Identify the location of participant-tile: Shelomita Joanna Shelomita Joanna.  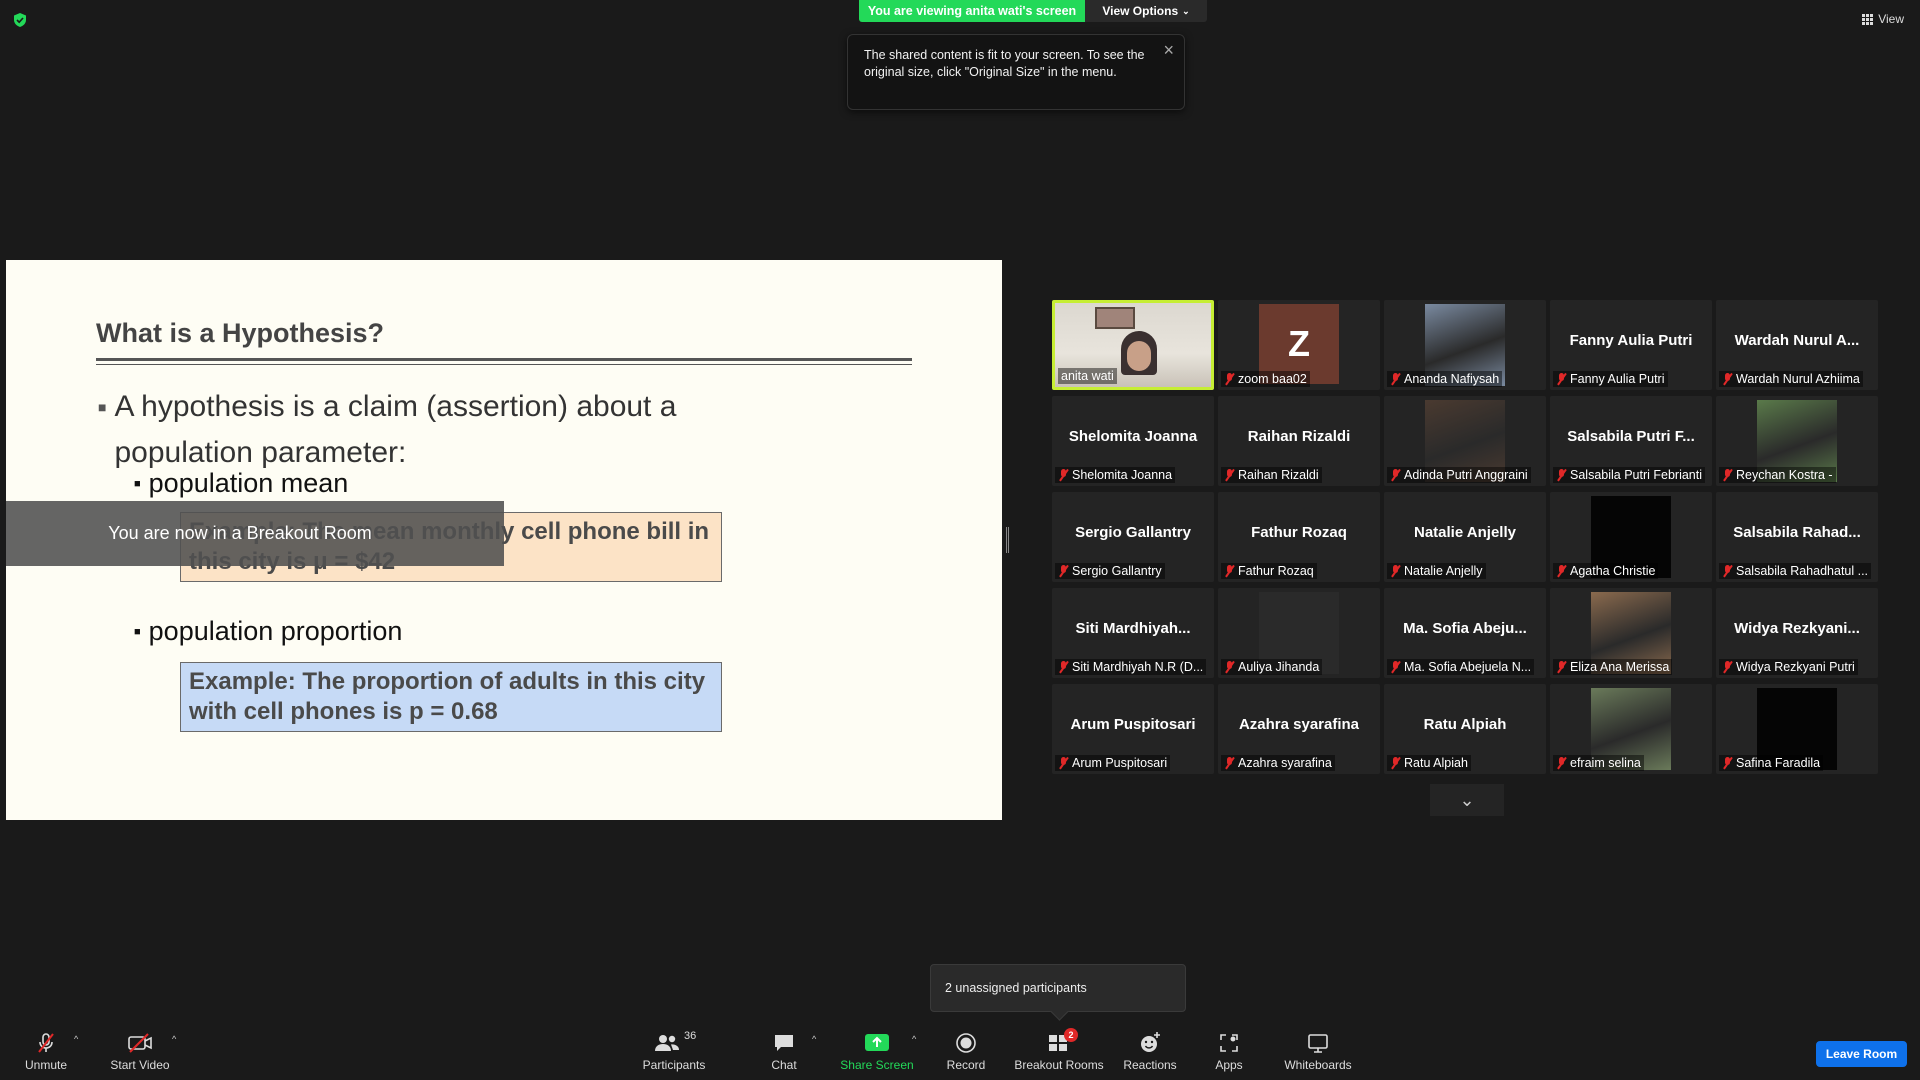
(1133, 441).